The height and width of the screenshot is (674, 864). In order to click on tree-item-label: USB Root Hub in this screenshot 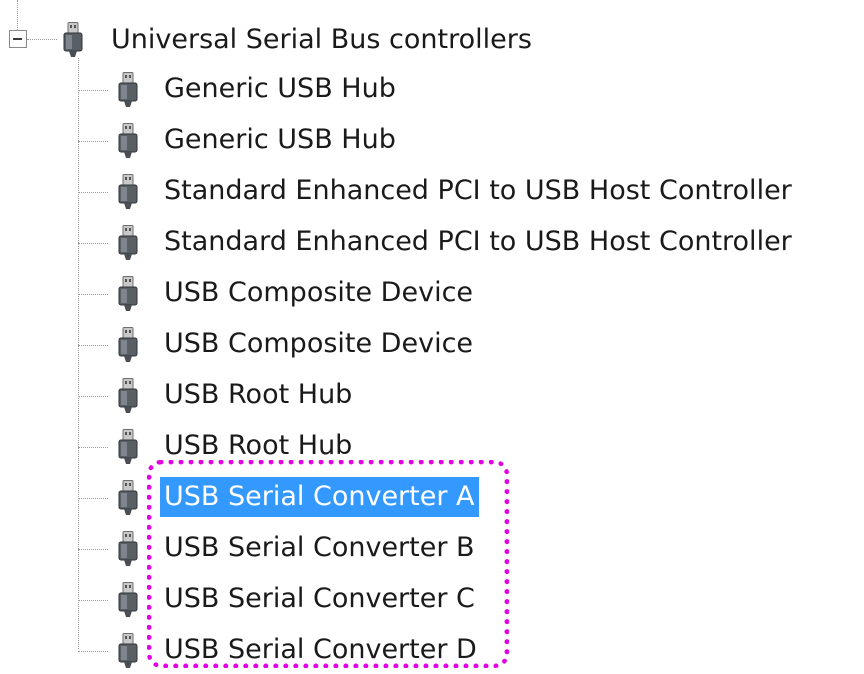, I will do `click(258, 395)`.